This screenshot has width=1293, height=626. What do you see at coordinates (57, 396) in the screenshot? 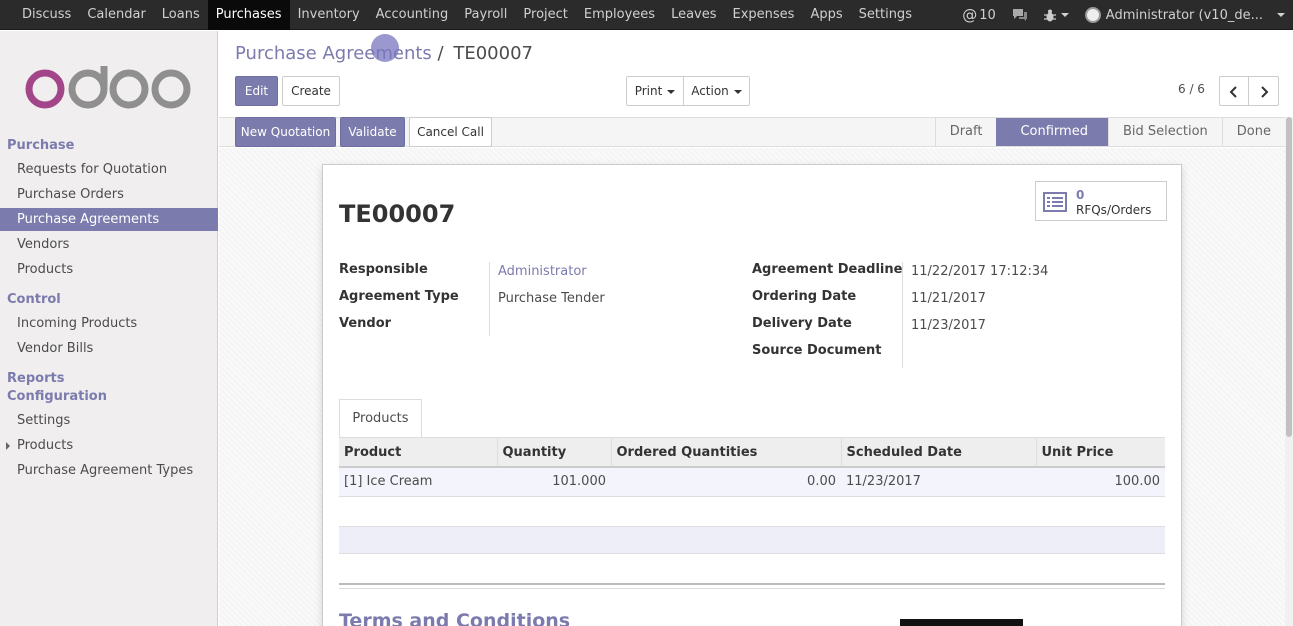
I see `sidebar-section-configuration: Configuration` at bounding box center [57, 396].